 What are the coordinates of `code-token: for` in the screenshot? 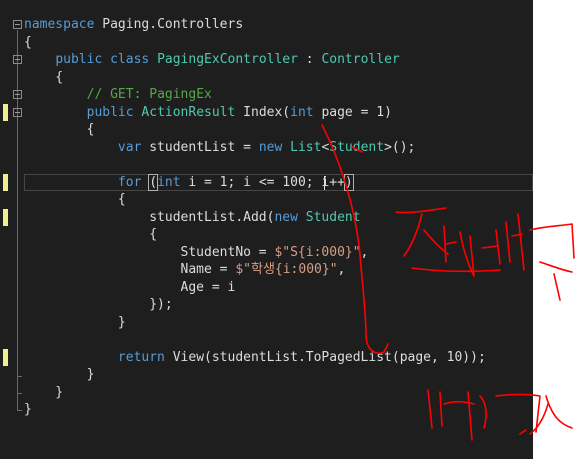 It's located at (129, 182).